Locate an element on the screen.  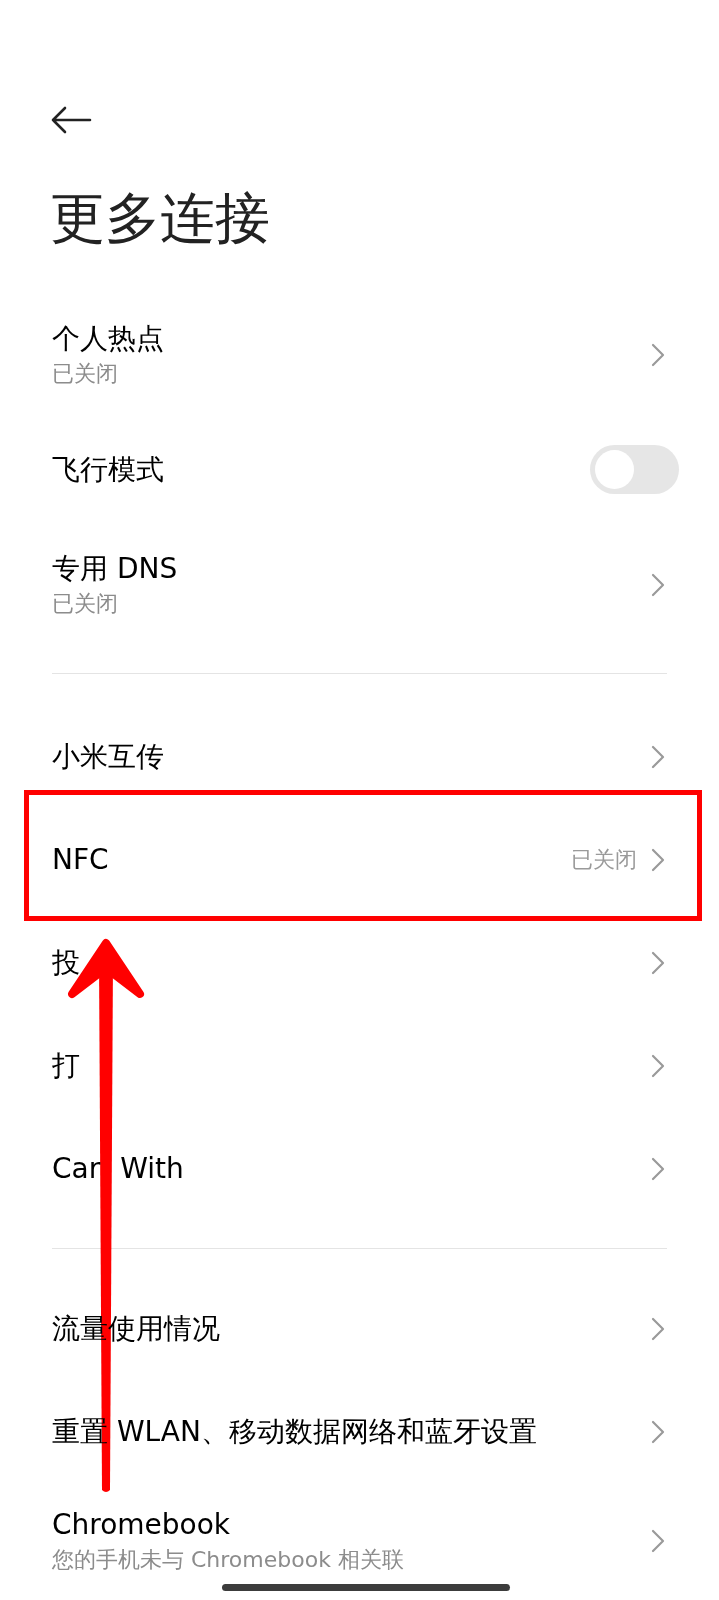
settings-row: NFC 已关闭 is located at coordinates (359, 859).